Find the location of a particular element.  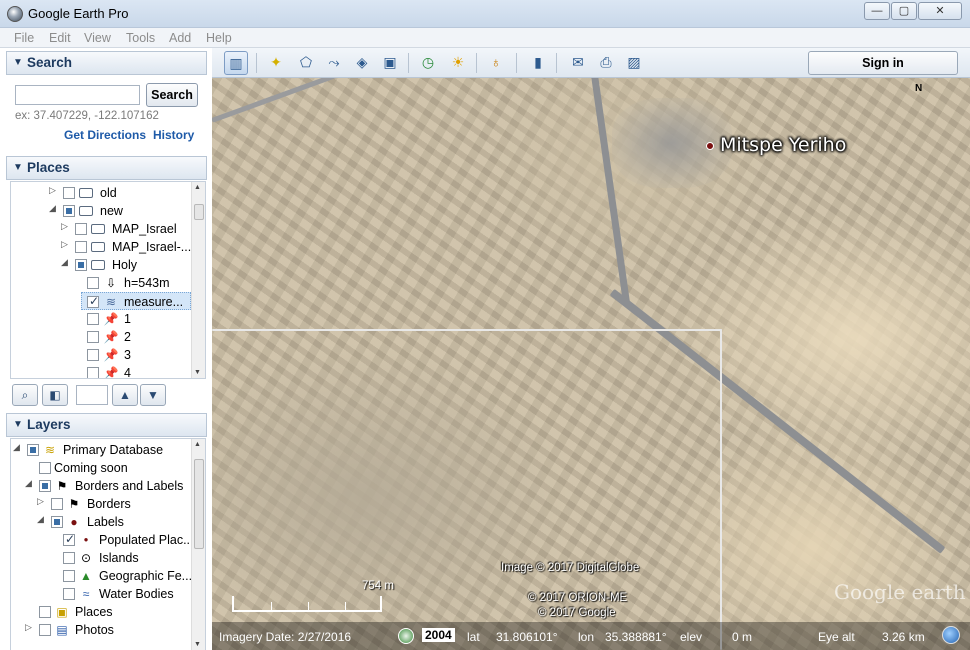

tree-item-map-israel: ▷ MAP_Israel is located at coordinates (101, 229).